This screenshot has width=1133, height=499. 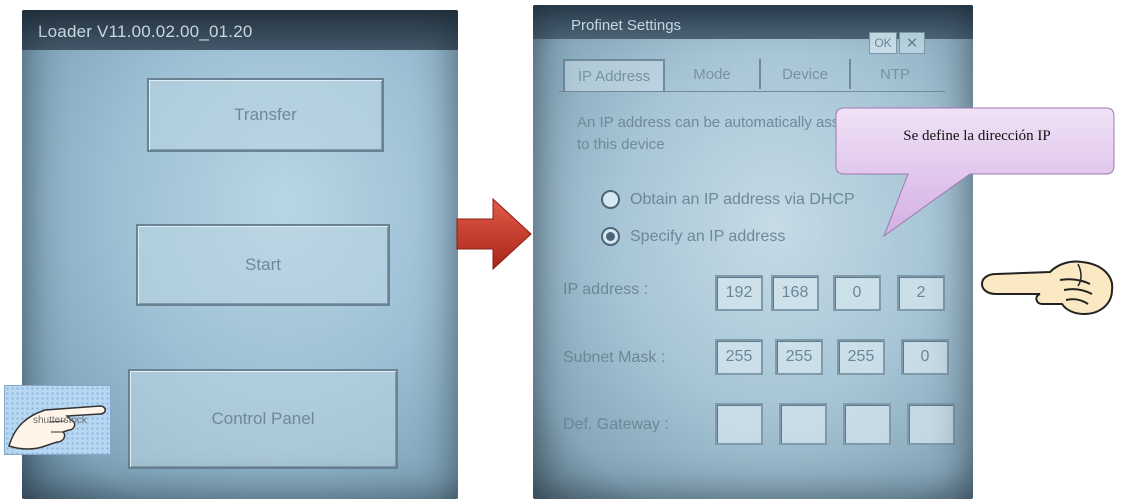 I want to click on ip-octet-1: 192, so click(x=739, y=293).